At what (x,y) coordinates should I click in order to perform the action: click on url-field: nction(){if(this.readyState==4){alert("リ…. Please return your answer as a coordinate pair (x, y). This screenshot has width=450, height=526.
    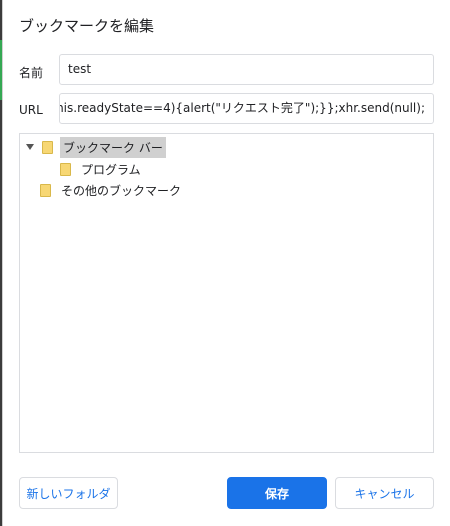
    Looking at the image, I should click on (246, 108).